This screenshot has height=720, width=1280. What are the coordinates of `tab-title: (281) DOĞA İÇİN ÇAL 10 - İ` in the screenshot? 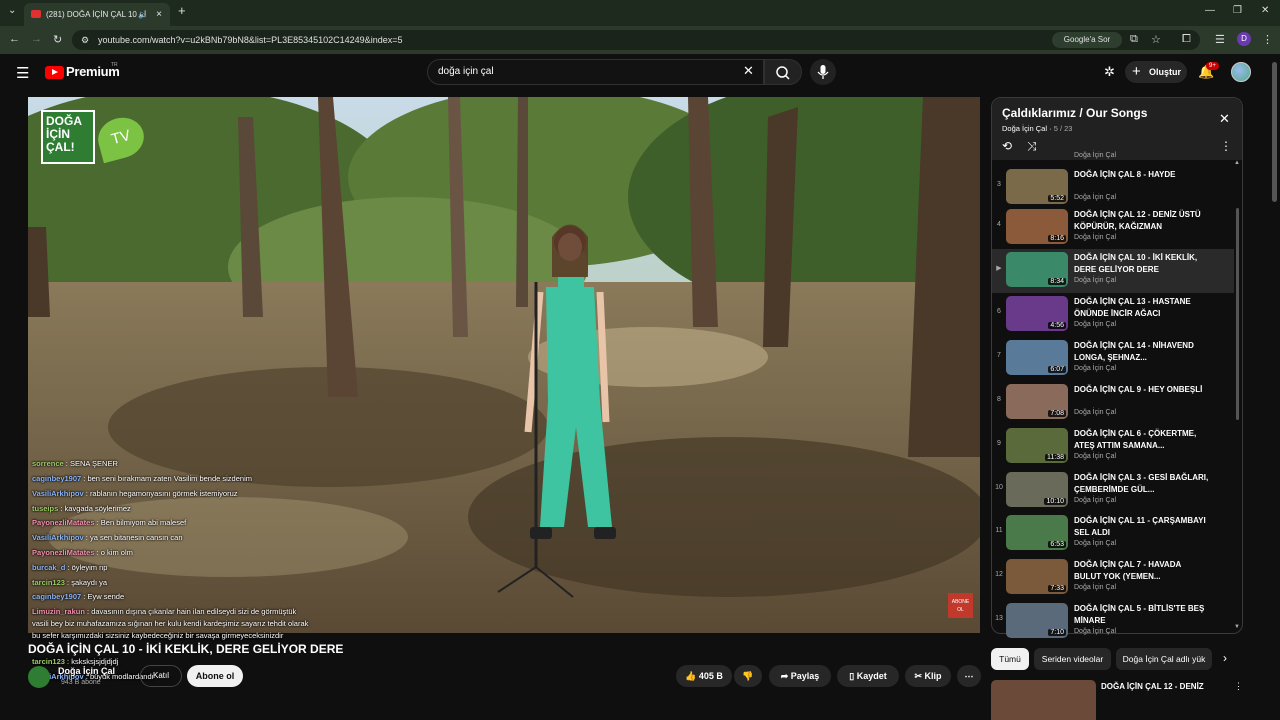 It's located at (96, 14).